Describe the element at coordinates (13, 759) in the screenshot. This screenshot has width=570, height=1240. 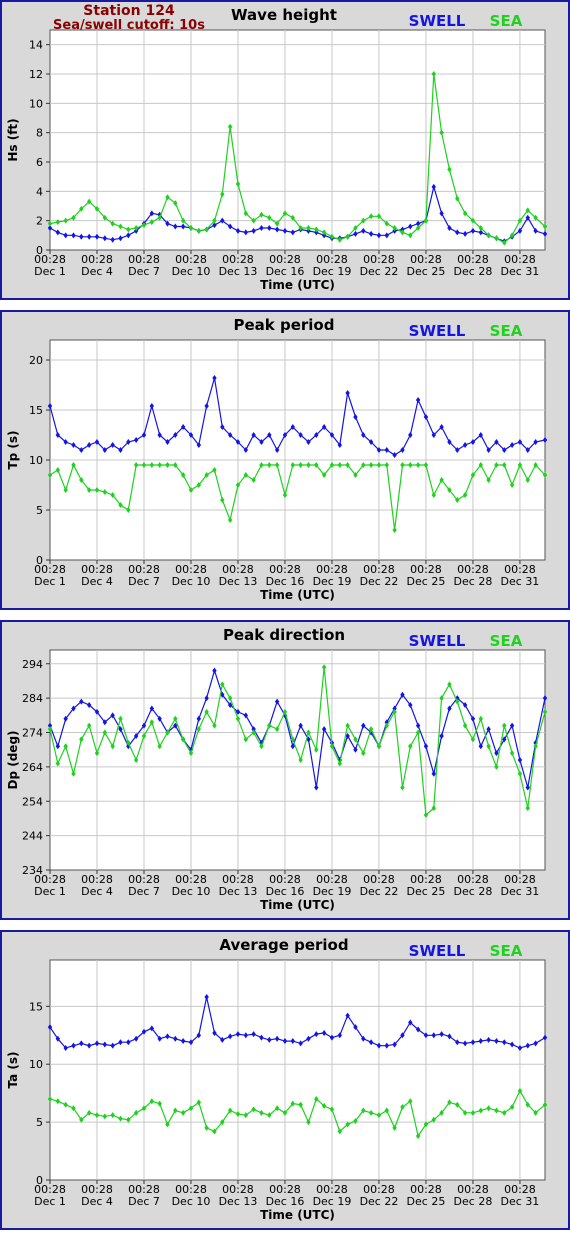
I see `y-axis-label: Dp (deg)` at that location.